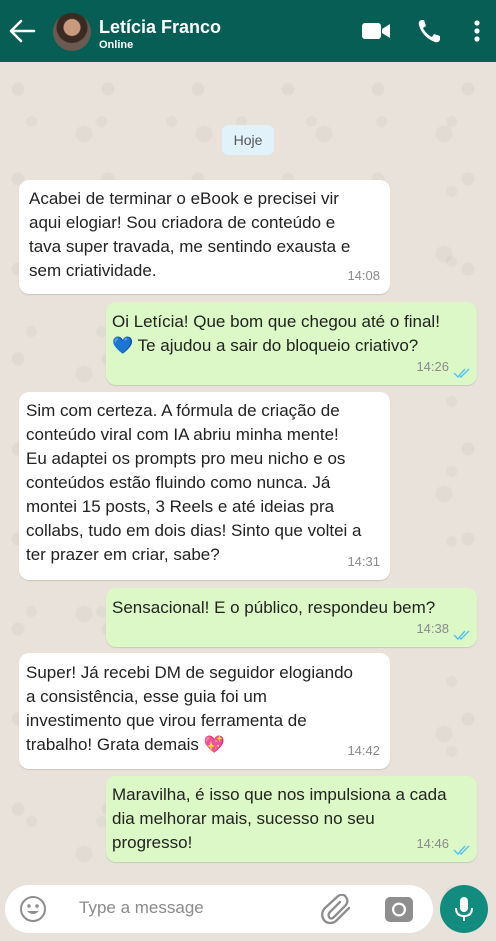 Image resolution: width=496 pixels, height=941 pixels. Describe the element at coordinates (141, 908) in the screenshot. I see `message-input: Type a message` at that location.